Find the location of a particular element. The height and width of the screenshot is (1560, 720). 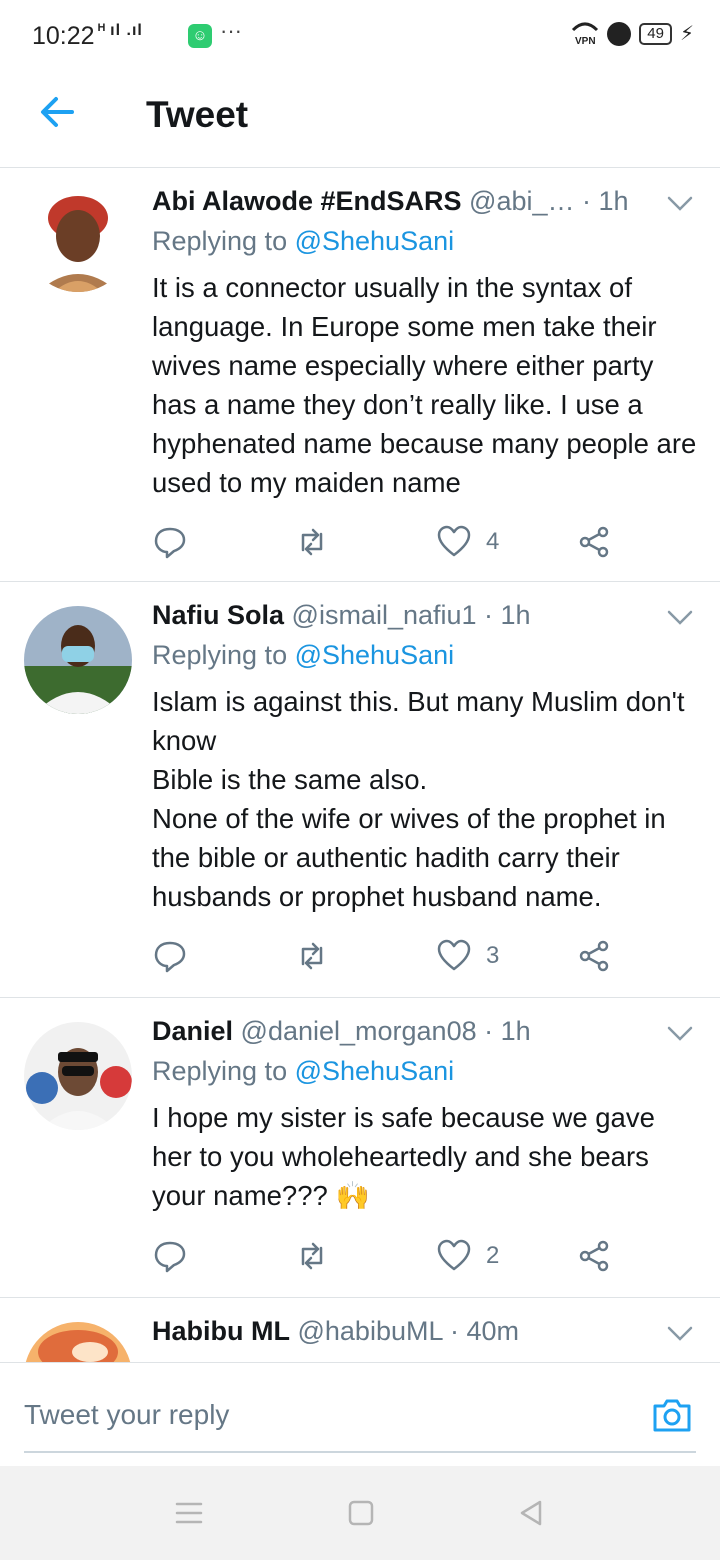

camera-button is located at coordinates (672, 1415).